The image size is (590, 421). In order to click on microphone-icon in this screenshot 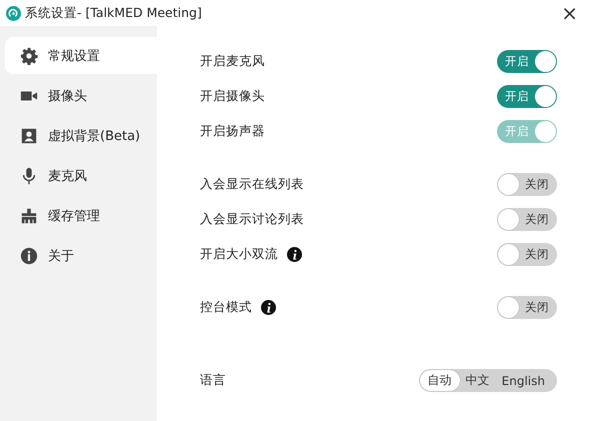, I will do `click(29, 175)`.